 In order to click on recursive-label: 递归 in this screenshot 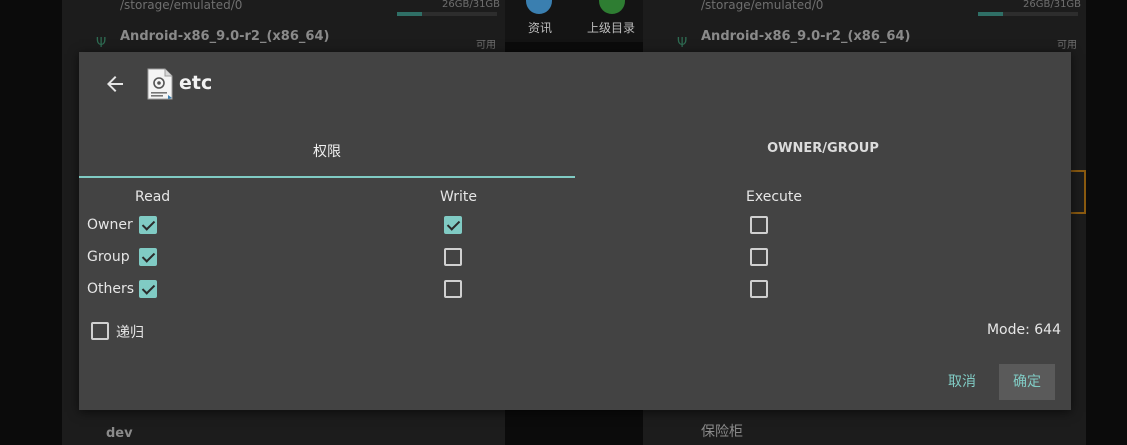, I will do `click(130, 333)`.